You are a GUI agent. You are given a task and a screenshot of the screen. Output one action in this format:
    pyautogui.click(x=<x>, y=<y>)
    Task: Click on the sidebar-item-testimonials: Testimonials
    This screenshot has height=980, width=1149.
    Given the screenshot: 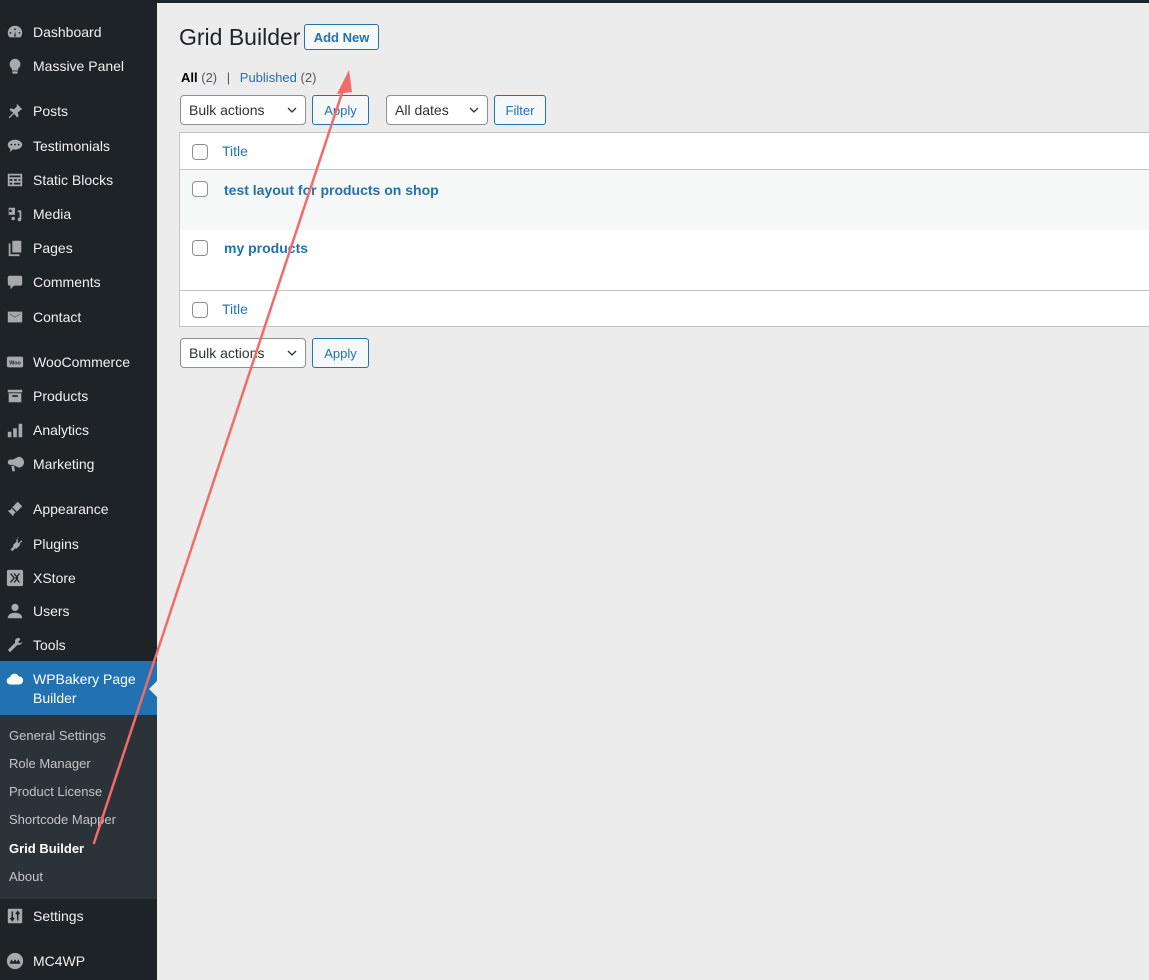 What is the action you would take?
    pyautogui.click(x=78, y=146)
    